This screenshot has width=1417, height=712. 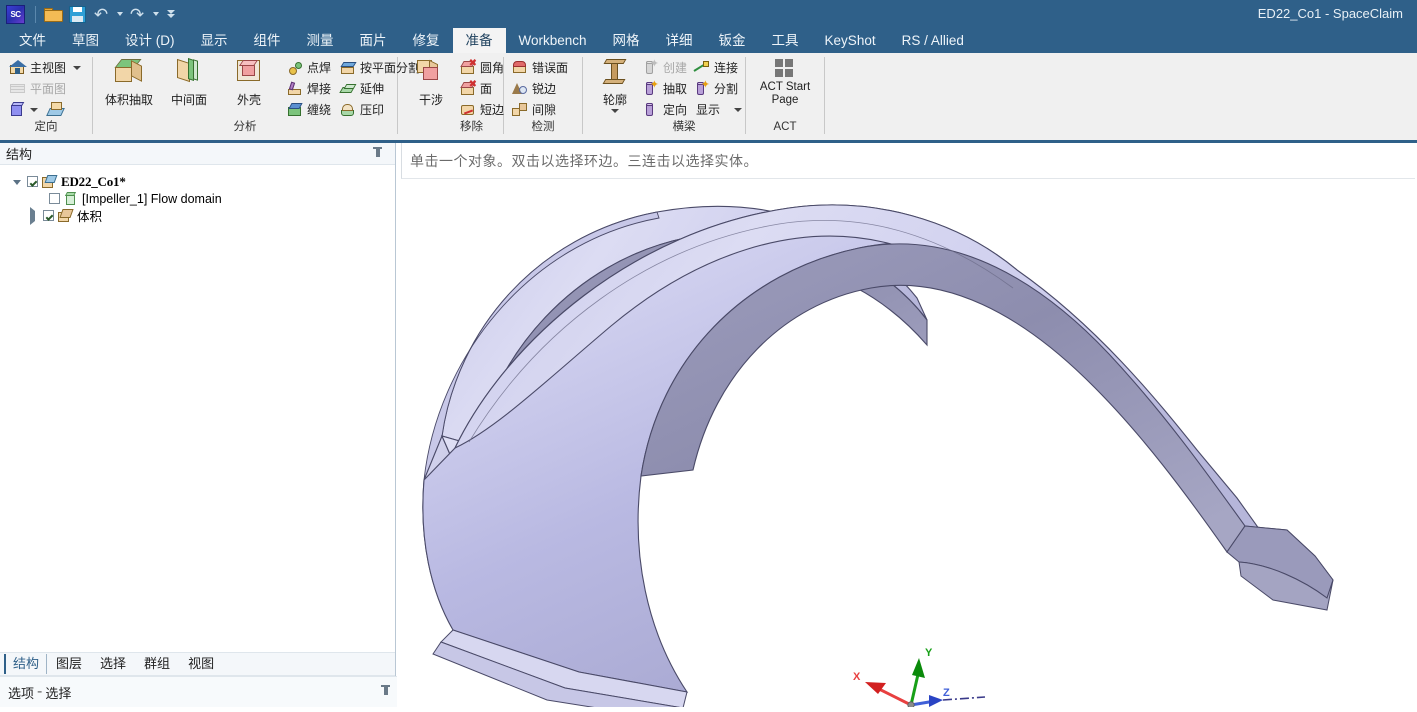 I want to click on tab-detail: 详细, so click(x=679, y=40).